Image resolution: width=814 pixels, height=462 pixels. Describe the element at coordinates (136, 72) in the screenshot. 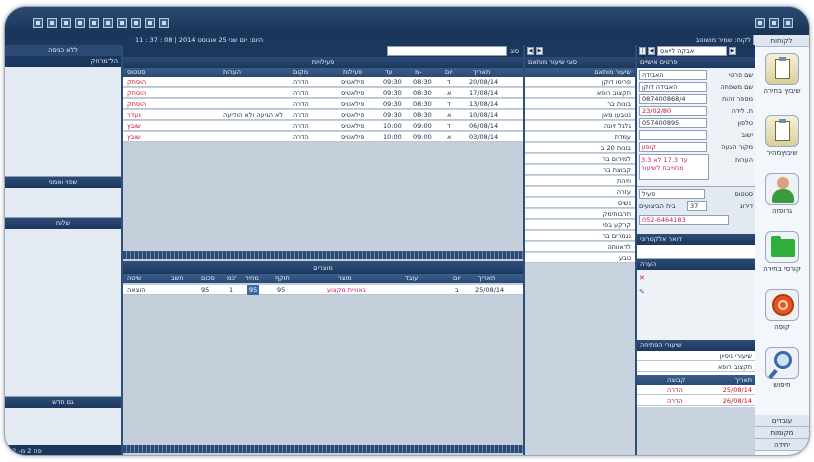

I see `column-status: סטטוס` at that location.